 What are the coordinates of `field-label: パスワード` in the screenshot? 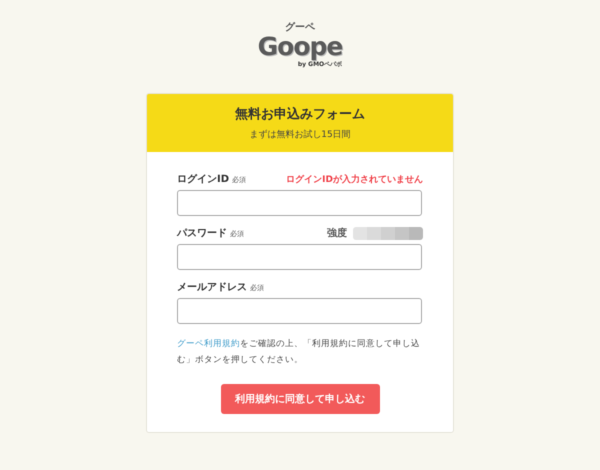 It's located at (202, 233).